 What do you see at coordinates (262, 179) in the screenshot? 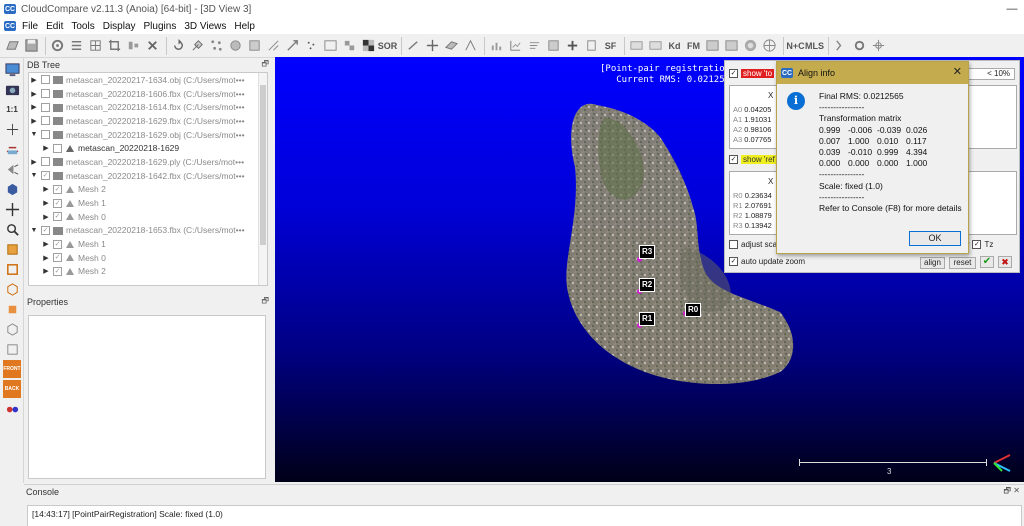
I see `tree-scrollbar` at bounding box center [262, 179].